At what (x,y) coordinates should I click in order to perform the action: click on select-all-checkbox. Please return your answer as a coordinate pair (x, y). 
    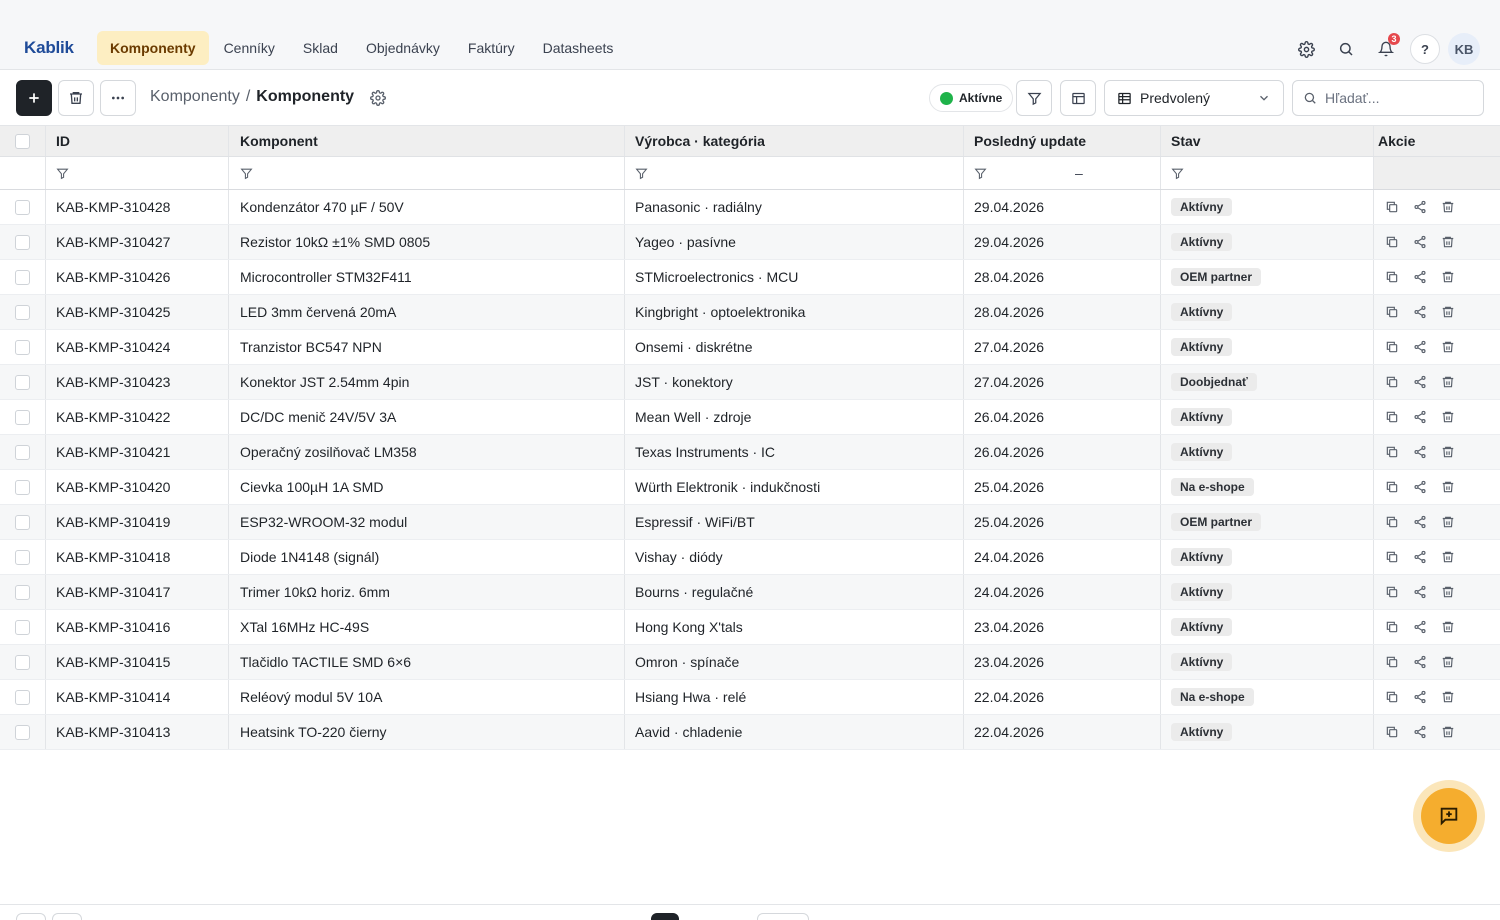
    Looking at the image, I should click on (22, 141).